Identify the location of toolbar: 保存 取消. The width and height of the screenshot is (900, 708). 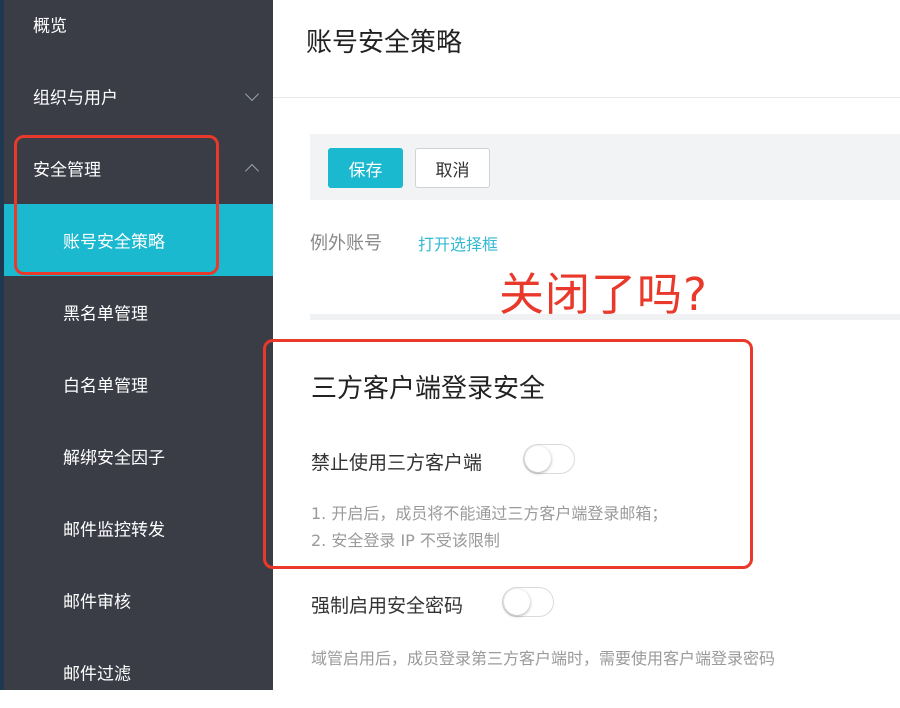
(605, 167).